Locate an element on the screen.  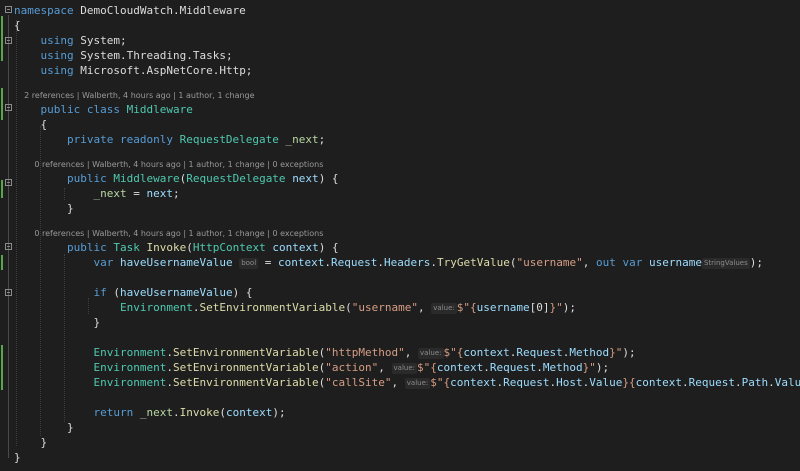
code-token: class is located at coordinates (103, 109).